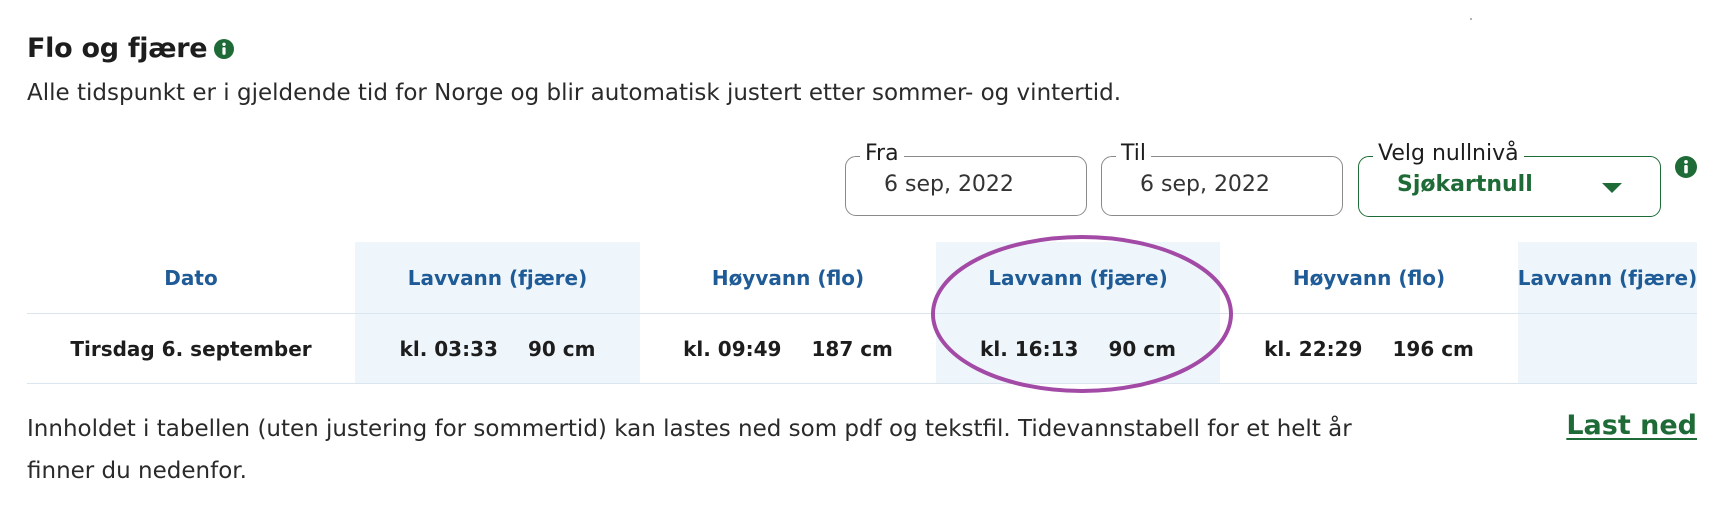 The width and height of the screenshot is (1715, 505). I want to click on cell-height: 187 cm, so click(852, 349).